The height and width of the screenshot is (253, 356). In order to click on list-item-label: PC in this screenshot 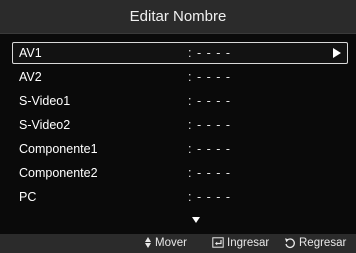, I will do `click(28, 197)`.